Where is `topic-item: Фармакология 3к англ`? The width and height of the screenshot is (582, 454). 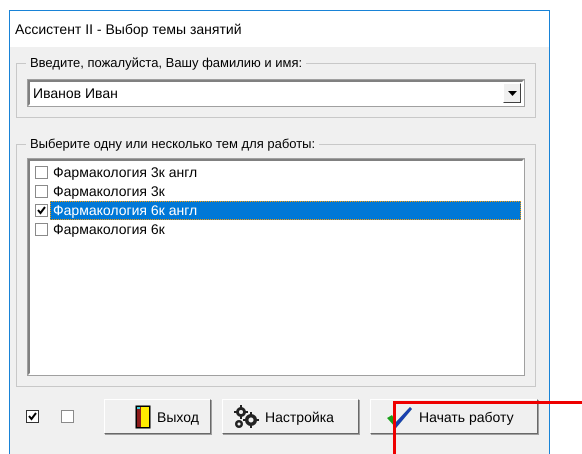
topic-item: Фармакология 3к англ is located at coordinates (285, 172).